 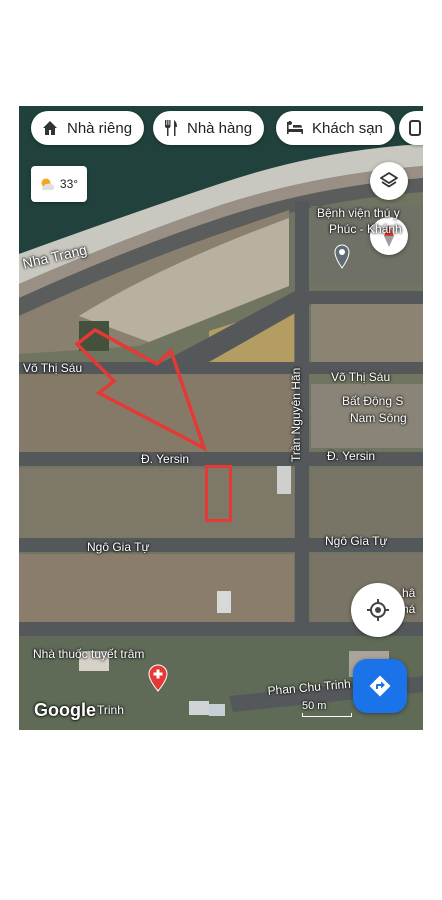 What do you see at coordinates (365, 229) in the screenshot?
I see `vet-label-line2: Phúc - Khánh` at bounding box center [365, 229].